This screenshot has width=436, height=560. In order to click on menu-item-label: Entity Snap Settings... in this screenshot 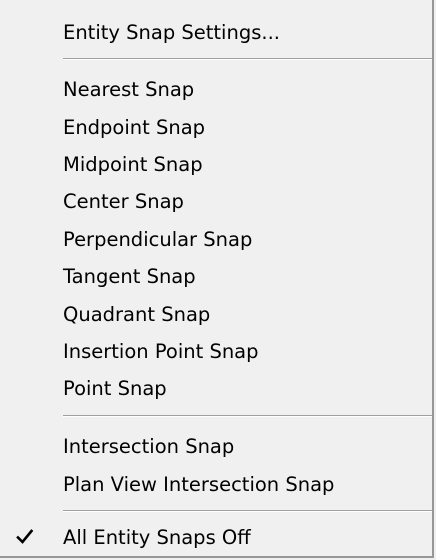, I will do `click(171, 32)`.